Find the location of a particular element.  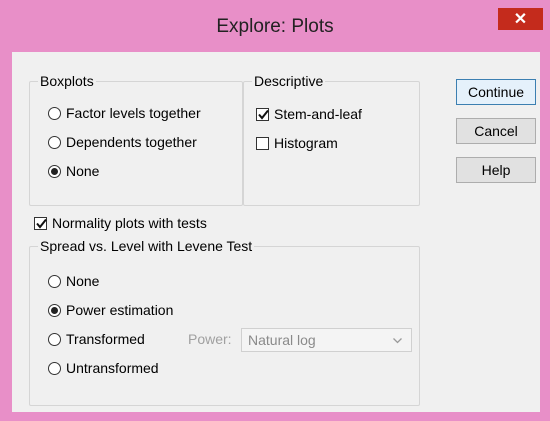

radio-label: Transformed is located at coordinates (105, 339).